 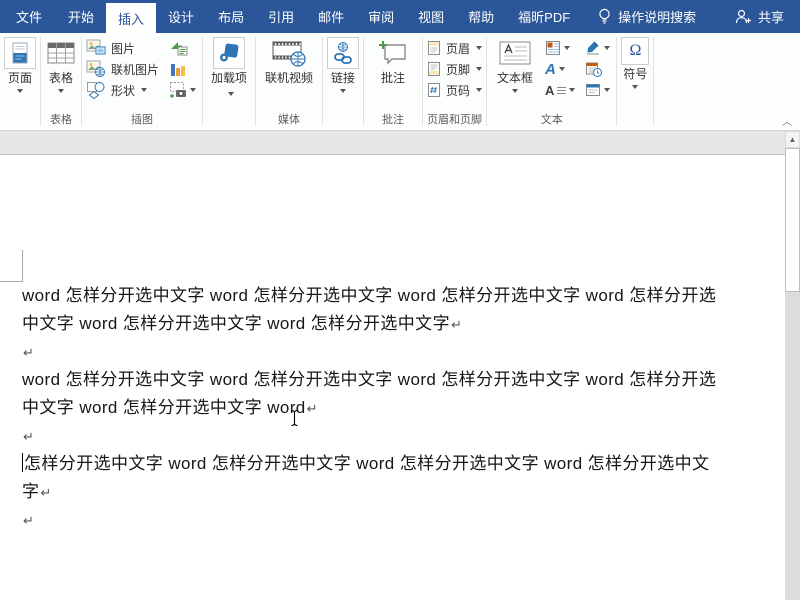 I want to click on share-label: 共享, so click(x=770, y=17).